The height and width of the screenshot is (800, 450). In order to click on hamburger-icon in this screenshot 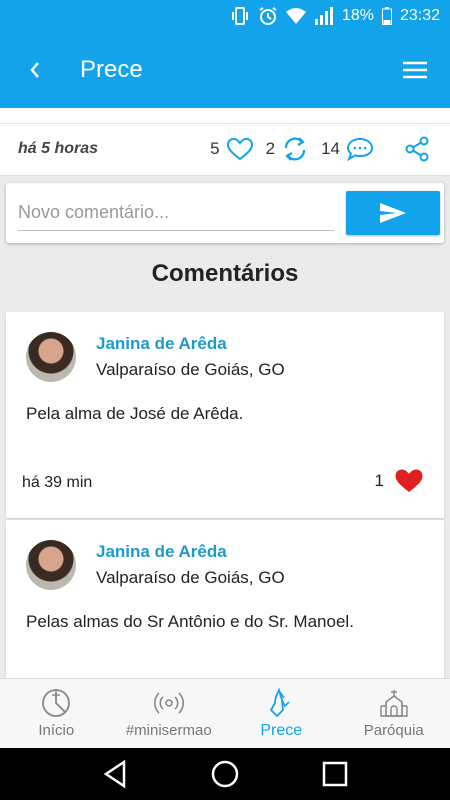, I will do `click(415, 70)`.